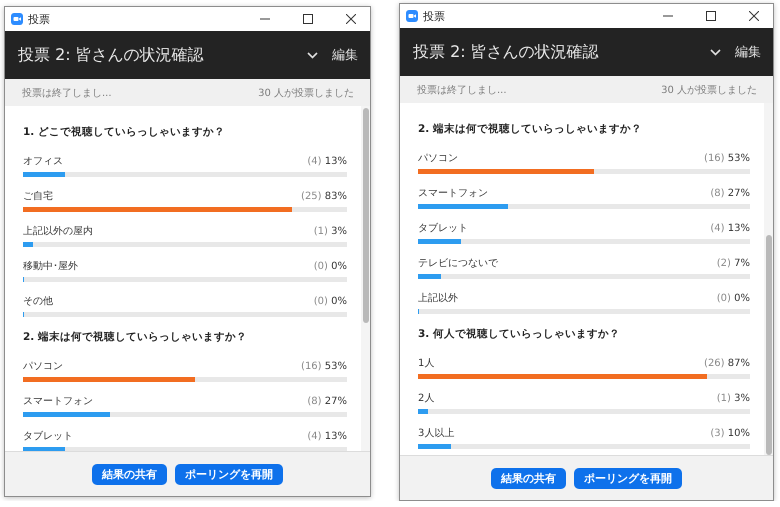 Image resolution: width=780 pixels, height=507 pixels. What do you see at coordinates (436, 433) in the screenshot?
I see `answer-label: 3人以上` at bounding box center [436, 433].